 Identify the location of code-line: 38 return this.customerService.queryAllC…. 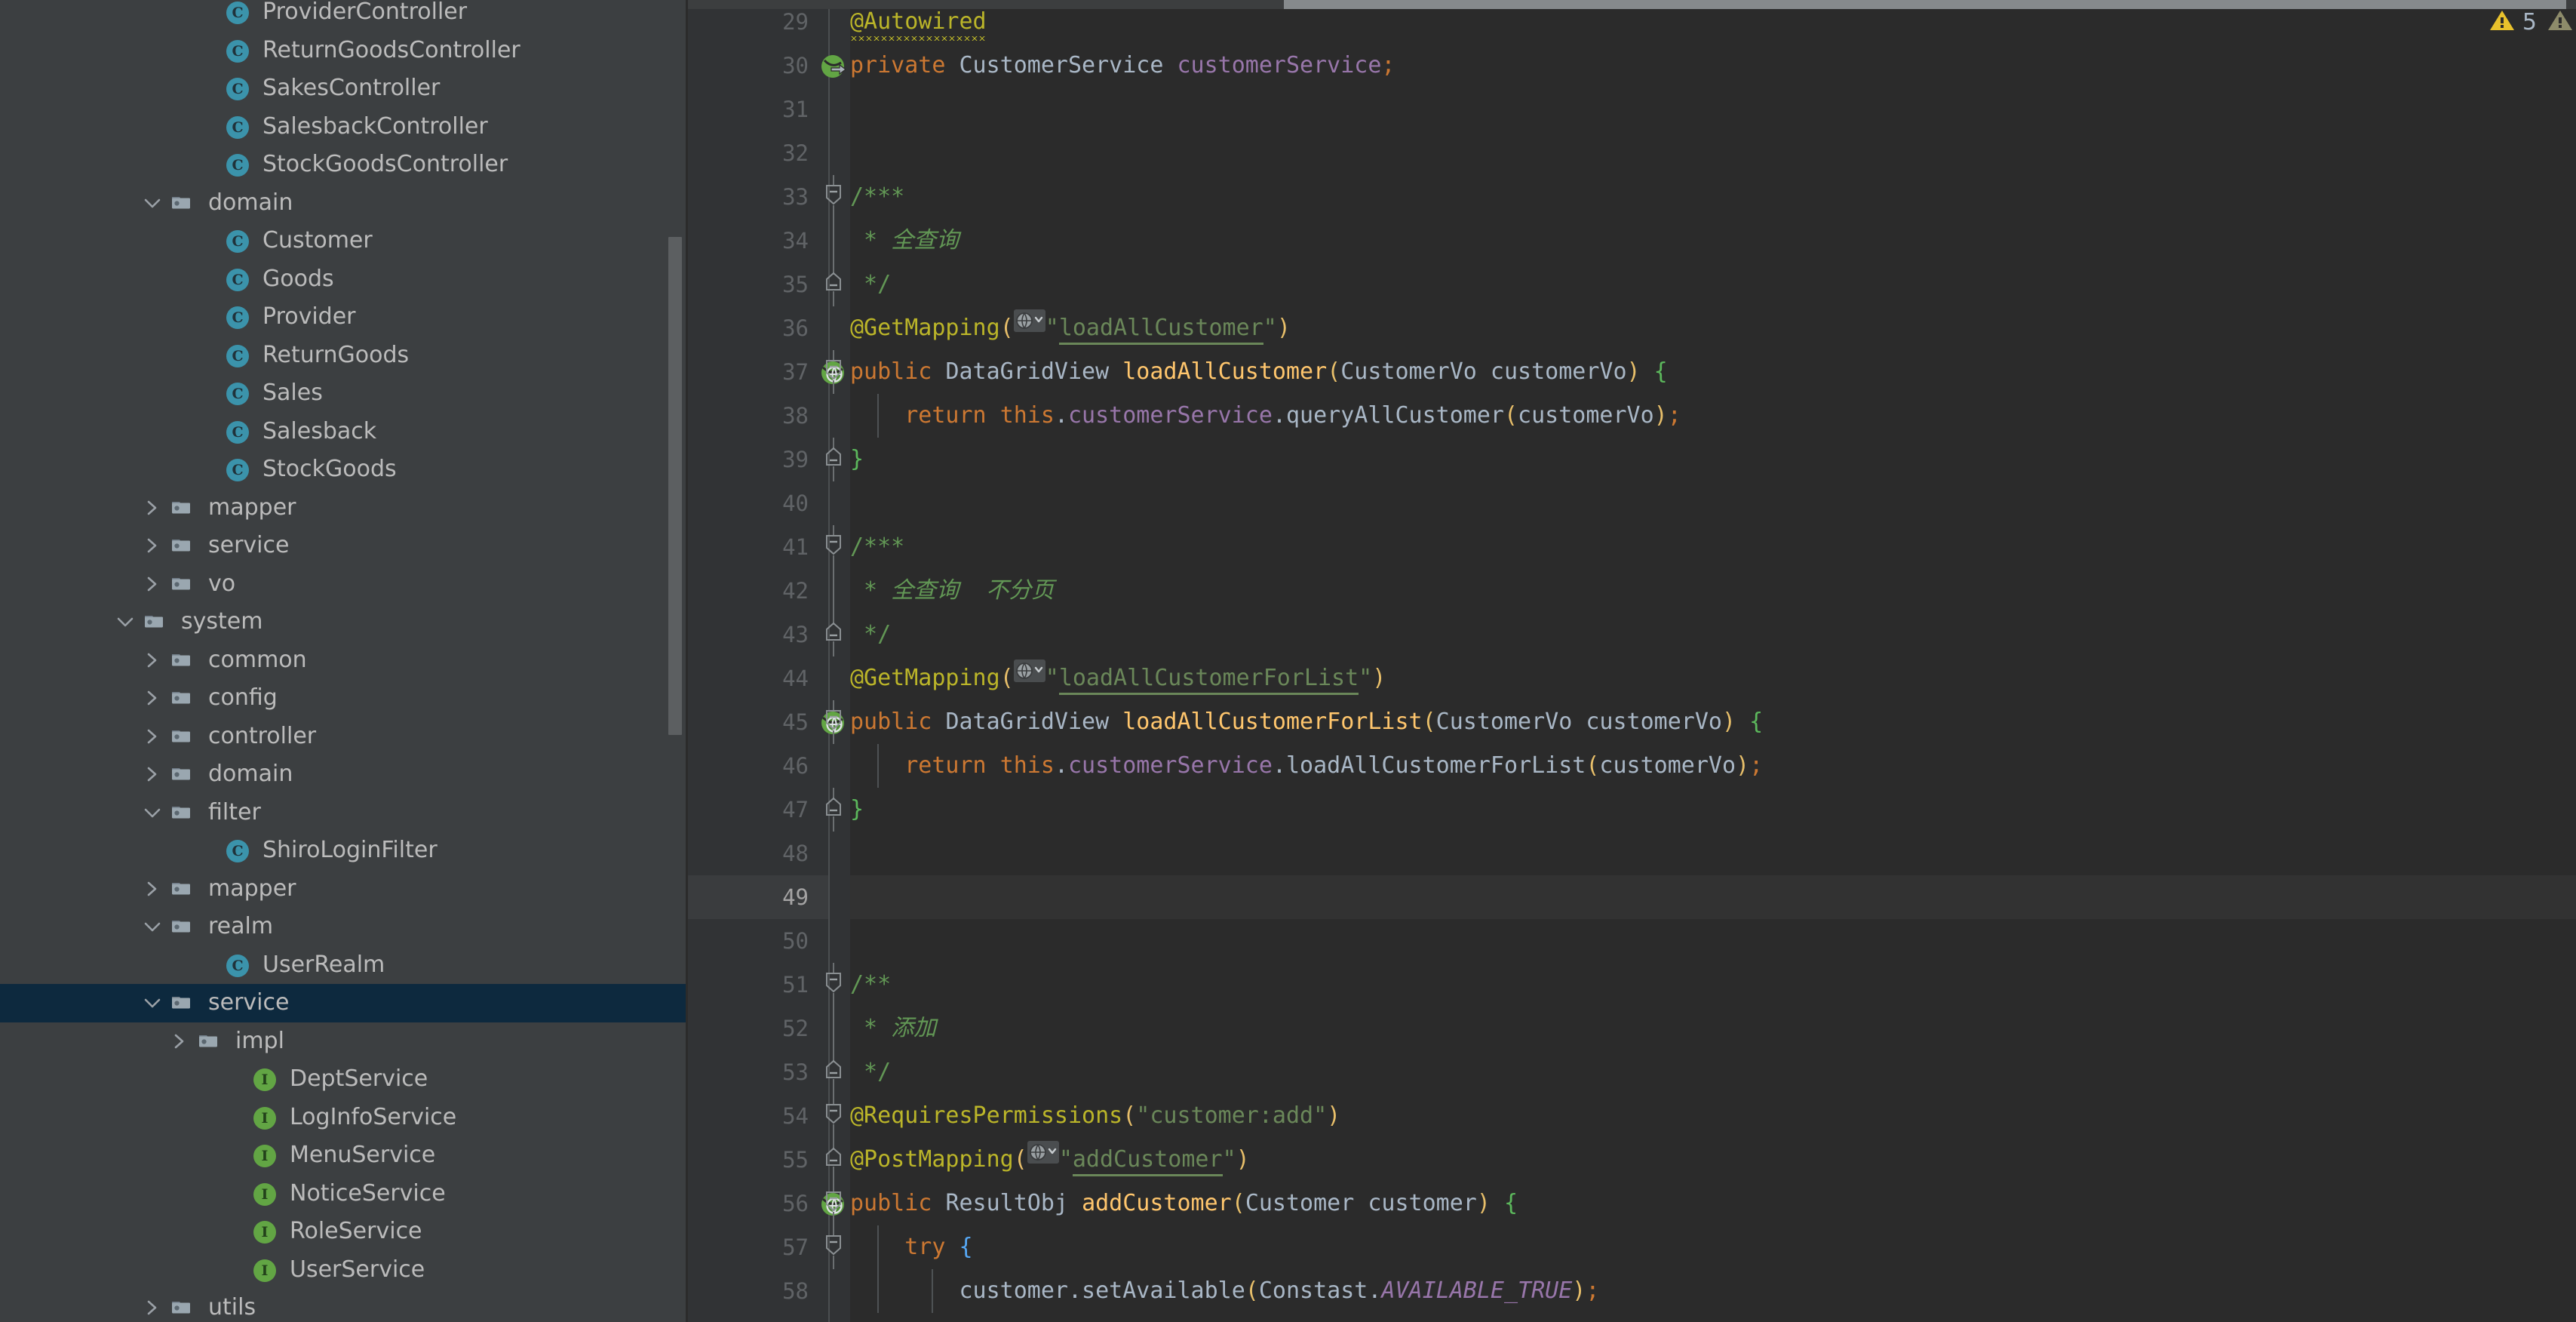
(1632, 416).